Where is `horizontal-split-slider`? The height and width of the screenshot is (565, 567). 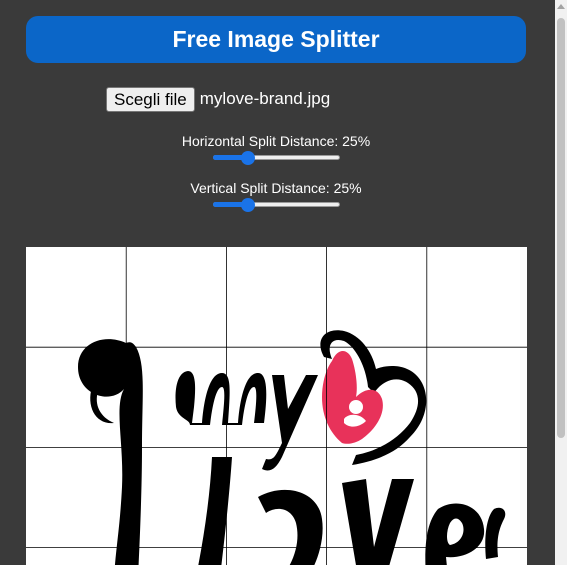 horizontal-split-slider is located at coordinates (276, 158).